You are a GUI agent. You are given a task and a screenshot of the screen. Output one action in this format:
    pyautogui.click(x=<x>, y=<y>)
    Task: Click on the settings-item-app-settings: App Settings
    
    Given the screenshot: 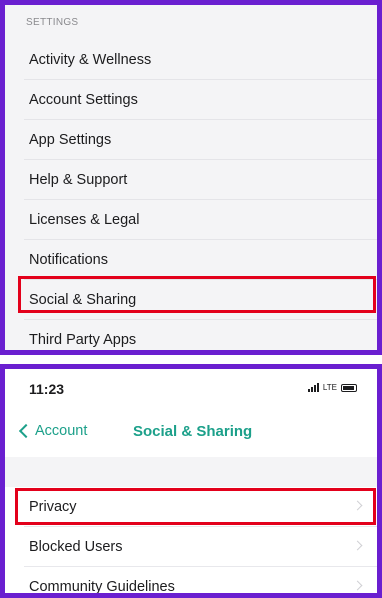 What is the action you would take?
    pyautogui.click(x=200, y=140)
    